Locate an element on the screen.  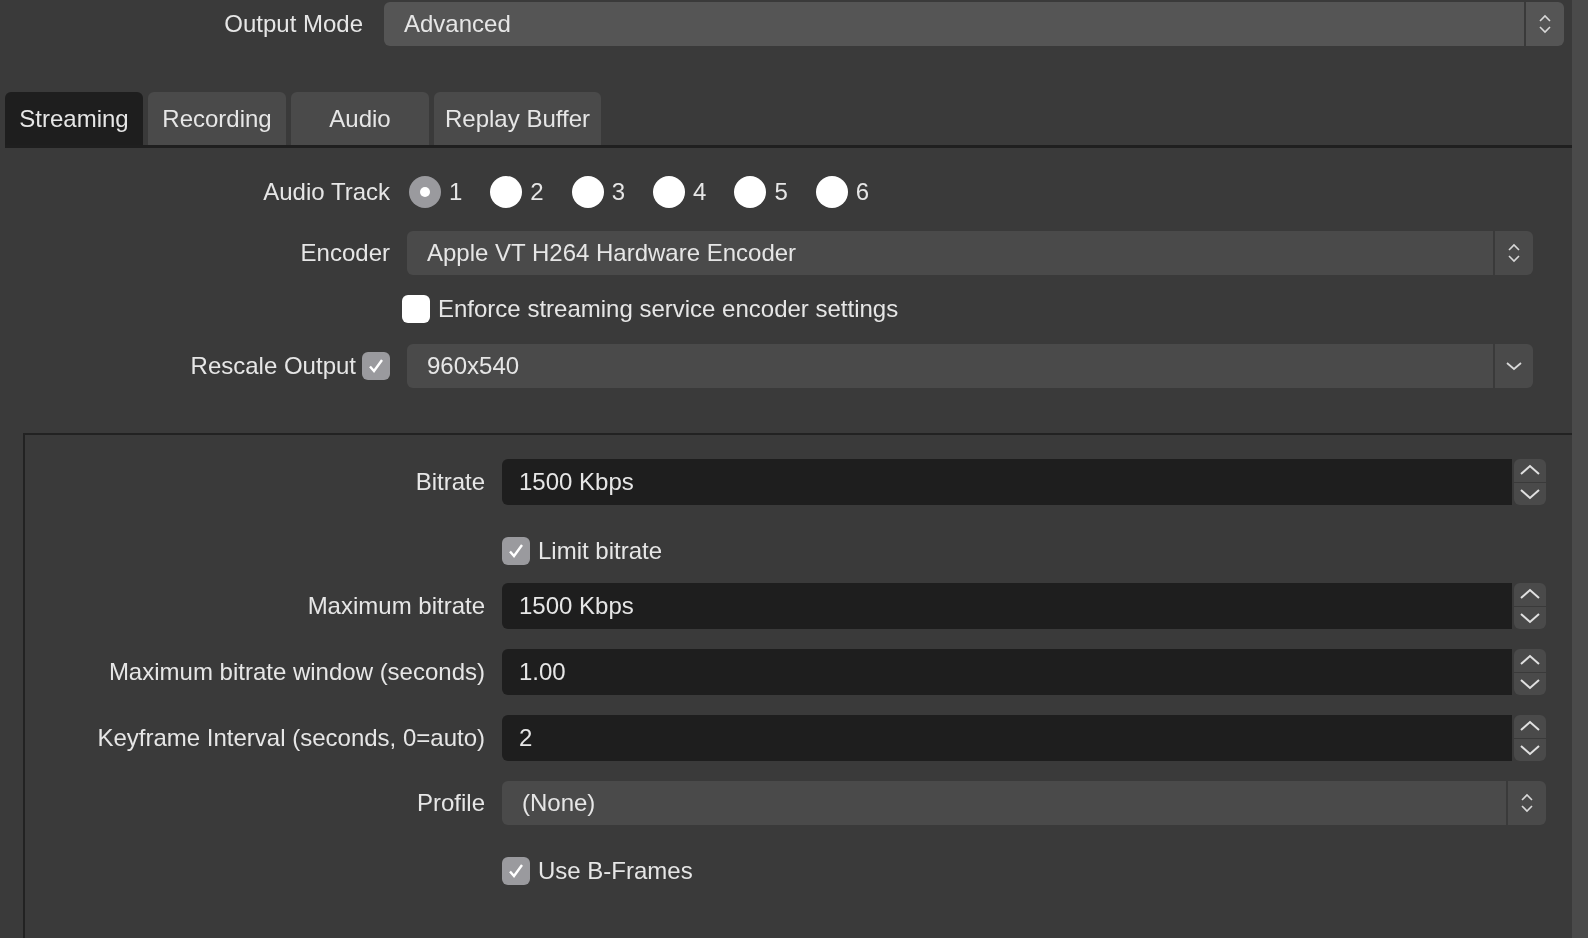
field-label: Maximum bitrate is located at coordinates (395, 606).